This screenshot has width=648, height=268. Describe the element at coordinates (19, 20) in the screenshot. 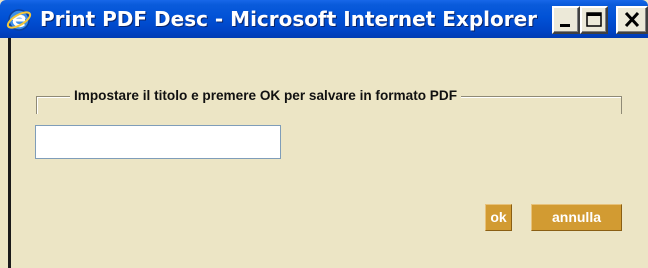

I see `internet-explorer-icon` at that location.